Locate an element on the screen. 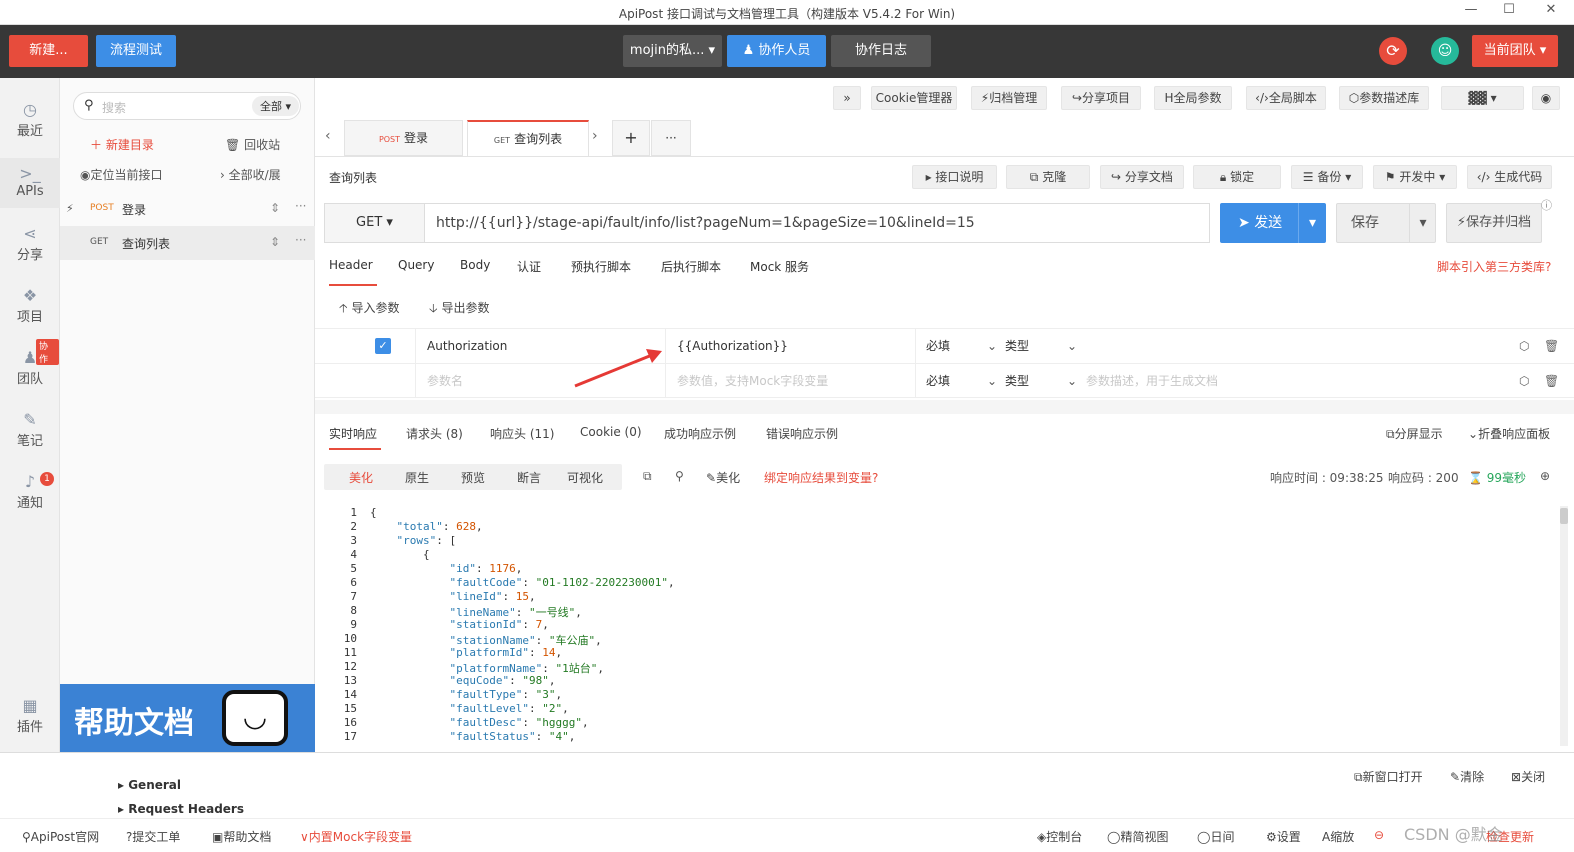 The width and height of the screenshot is (1574, 852). settings-button: ⚙设置 is located at coordinates (1283, 836).